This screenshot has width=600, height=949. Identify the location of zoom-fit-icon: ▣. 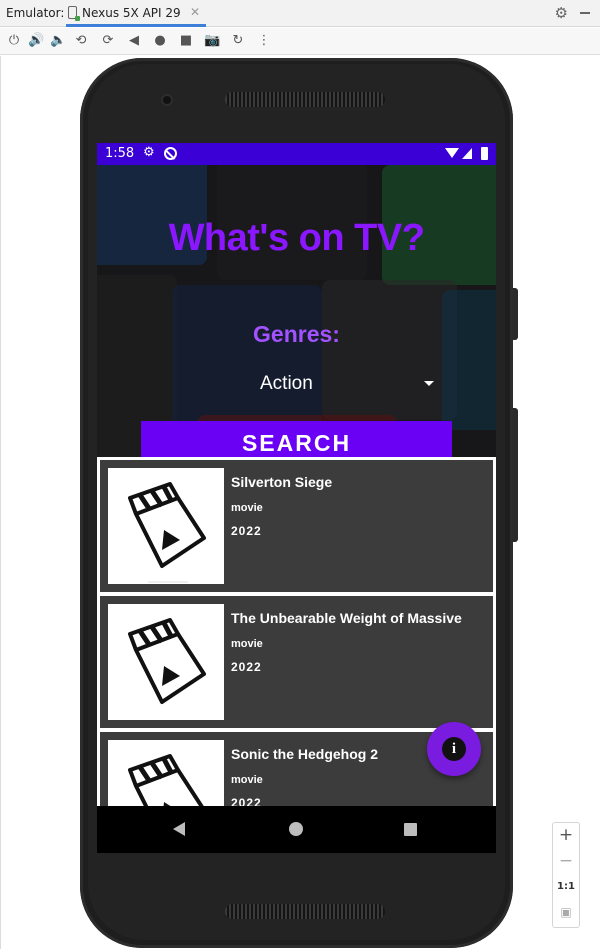
(566, 912).